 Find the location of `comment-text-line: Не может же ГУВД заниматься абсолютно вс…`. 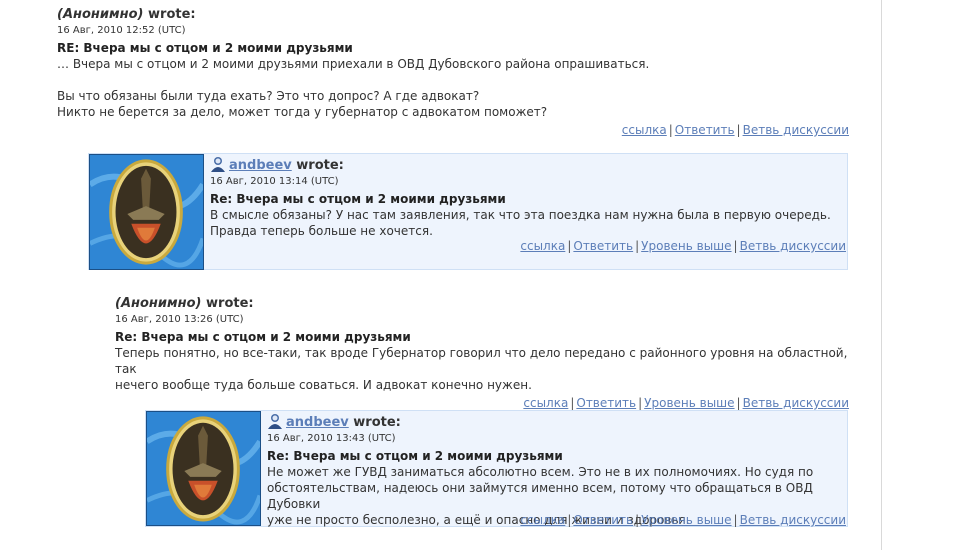

comment-text-line: Не может же ГУВД заниматься абсолютно вс… is located at coordinates (540, 472).